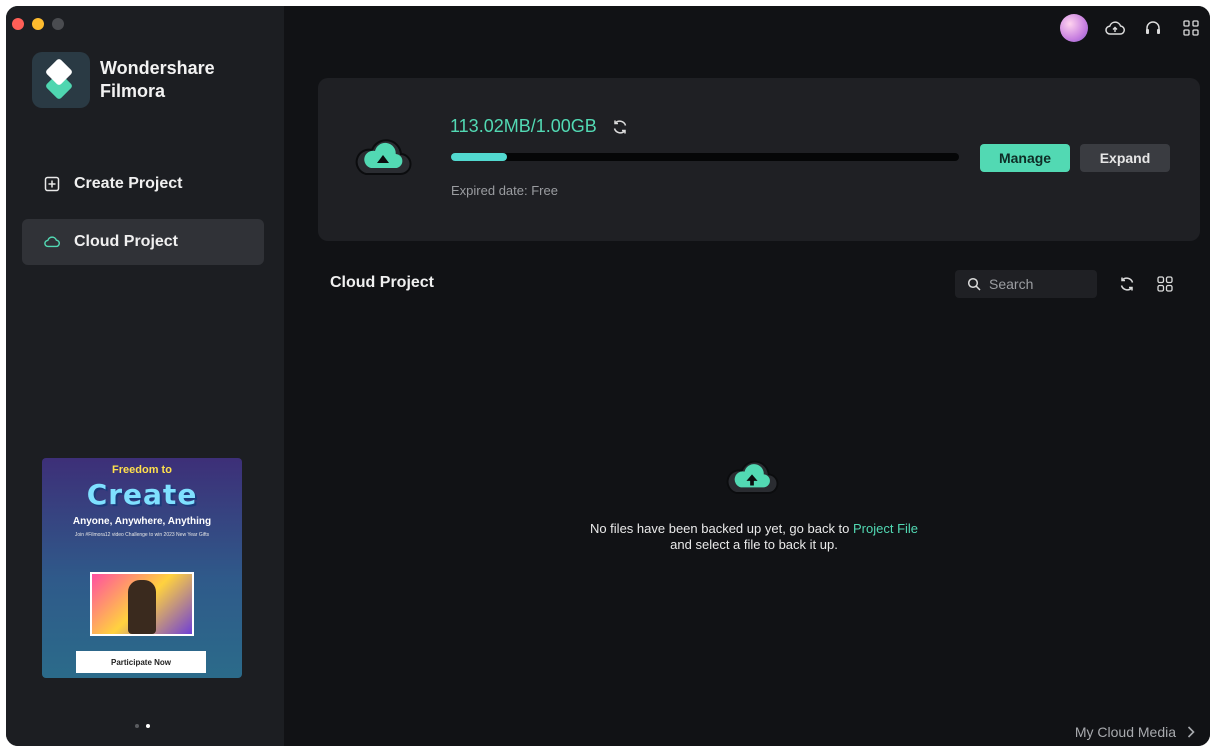 This screenshot has height=749, width=1216. I want to click on chevron-right-icon, so click(1191, 732).